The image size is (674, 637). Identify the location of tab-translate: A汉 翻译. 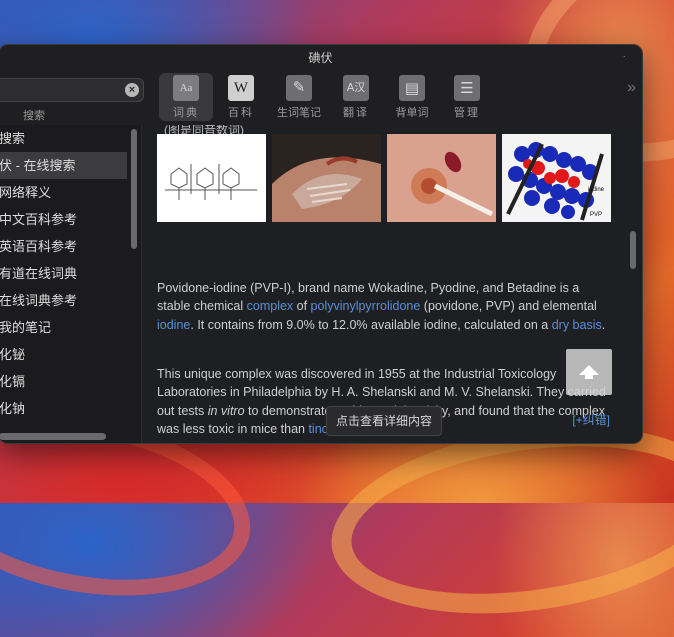
(356, 97).